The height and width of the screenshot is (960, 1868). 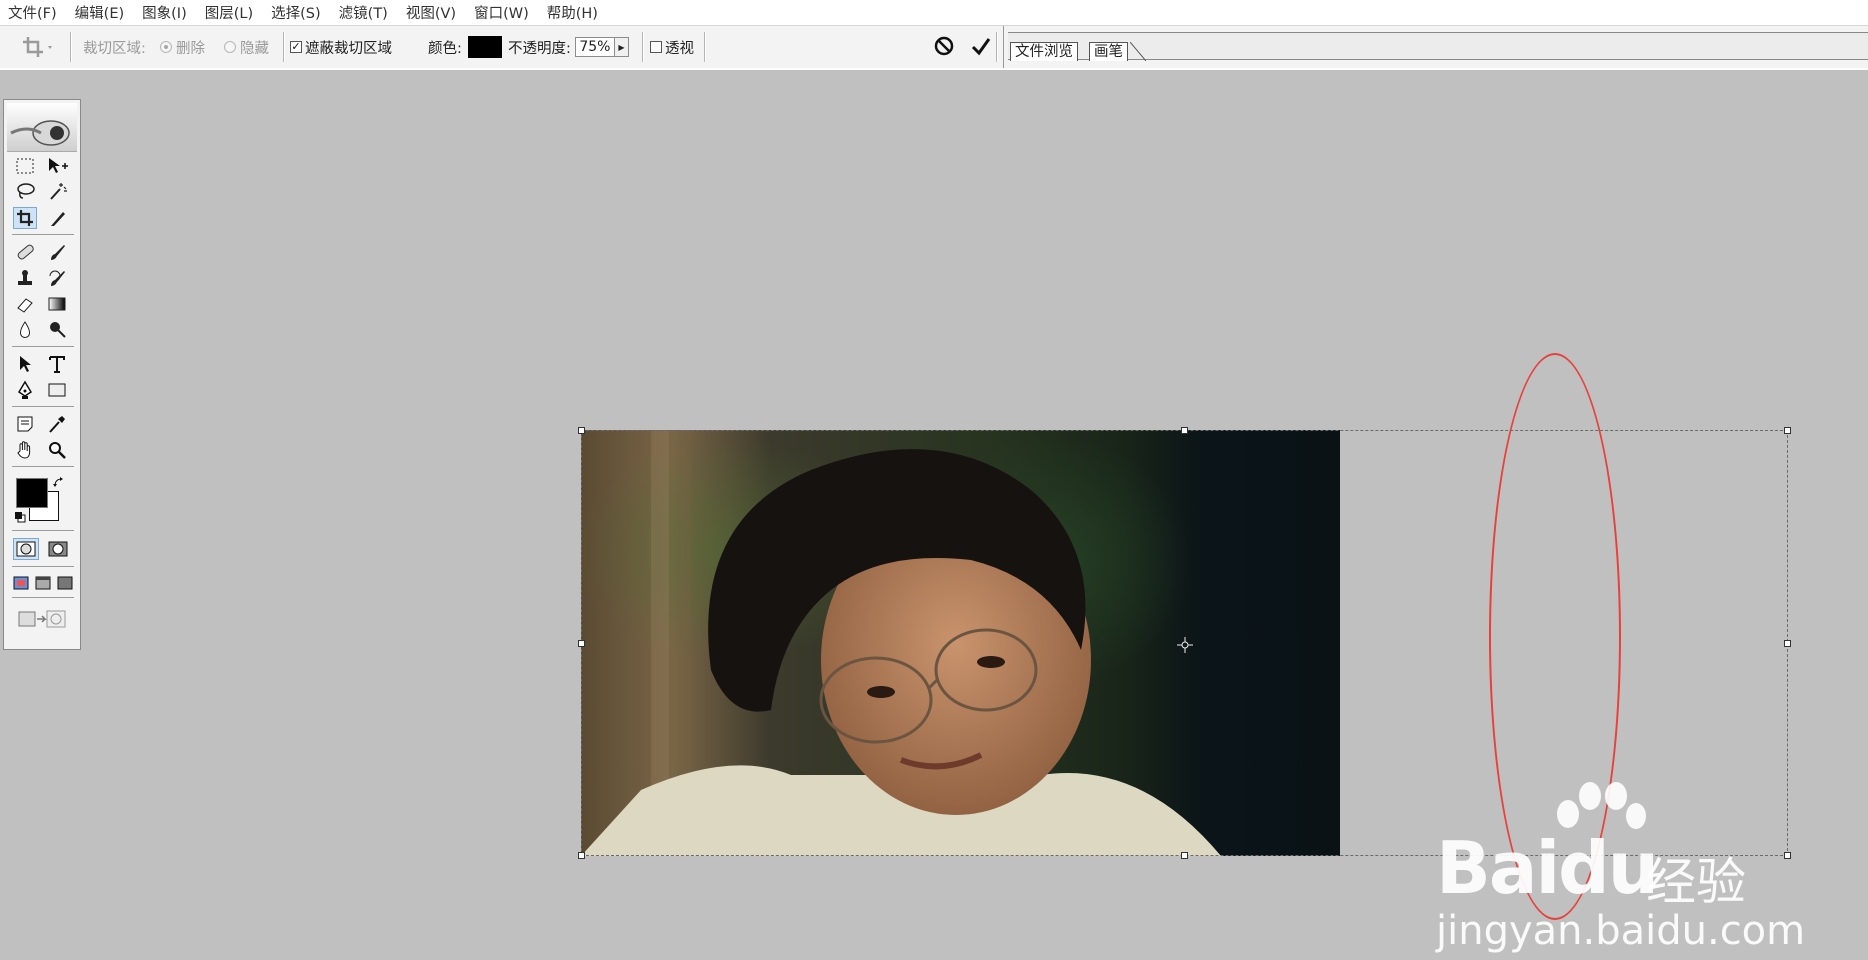 I want to click on delete-label: 删除, so click(x=190, y=48).